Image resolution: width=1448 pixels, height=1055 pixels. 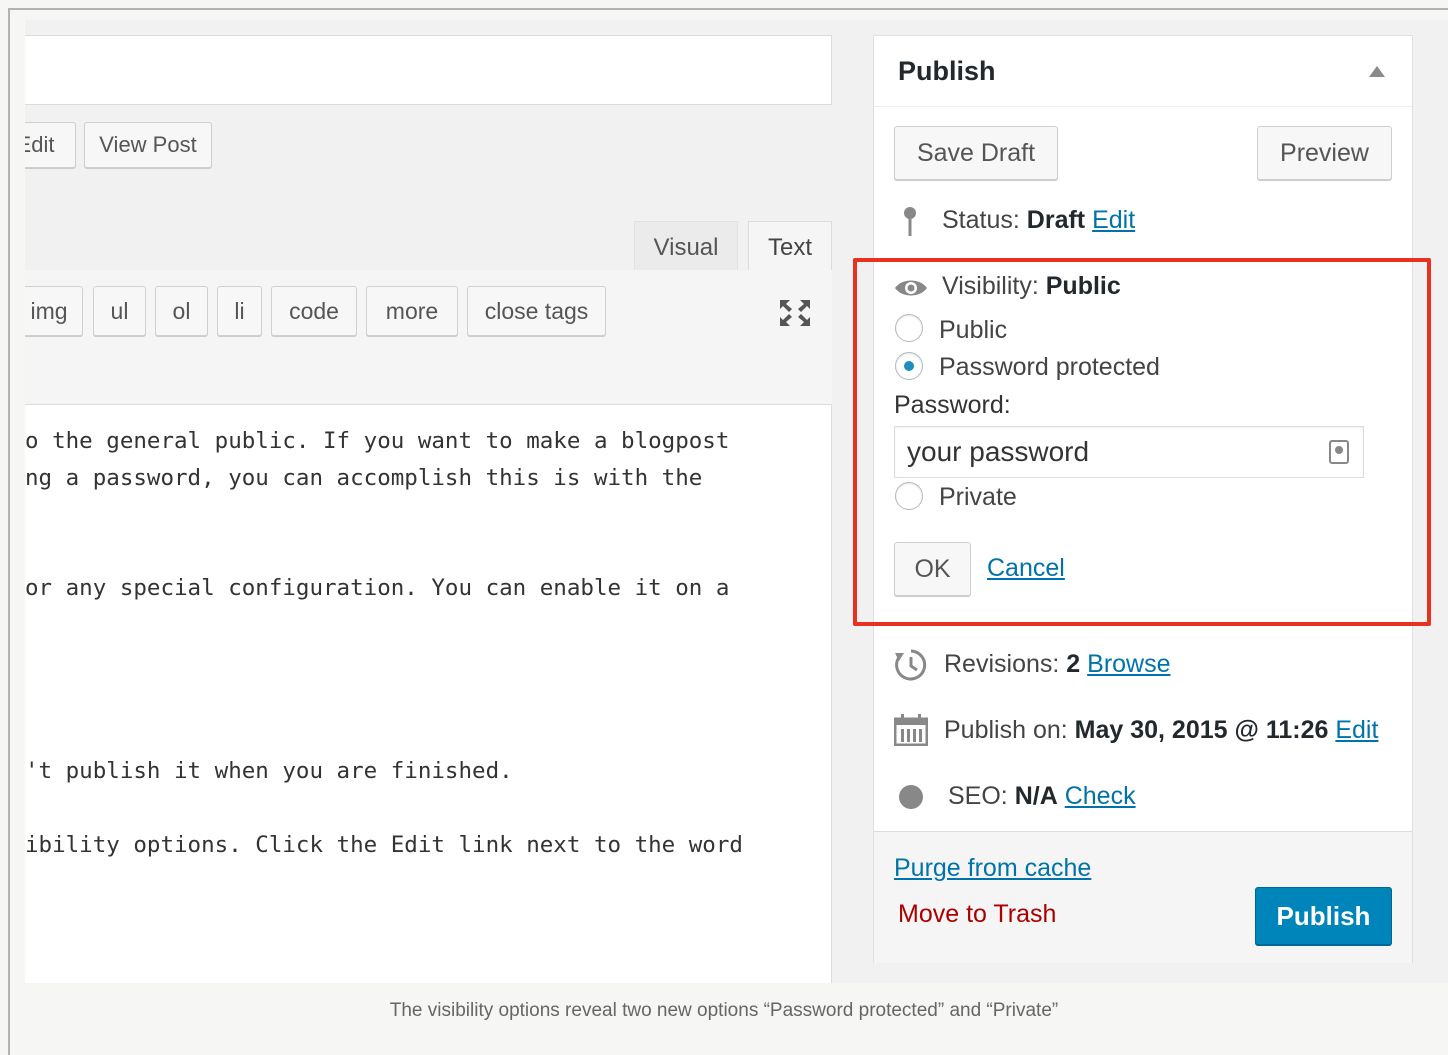 What do you see at coordinates (795, 313) in the screenshot?
I see `fullscreen-icon` at bounding box center [795, 313].